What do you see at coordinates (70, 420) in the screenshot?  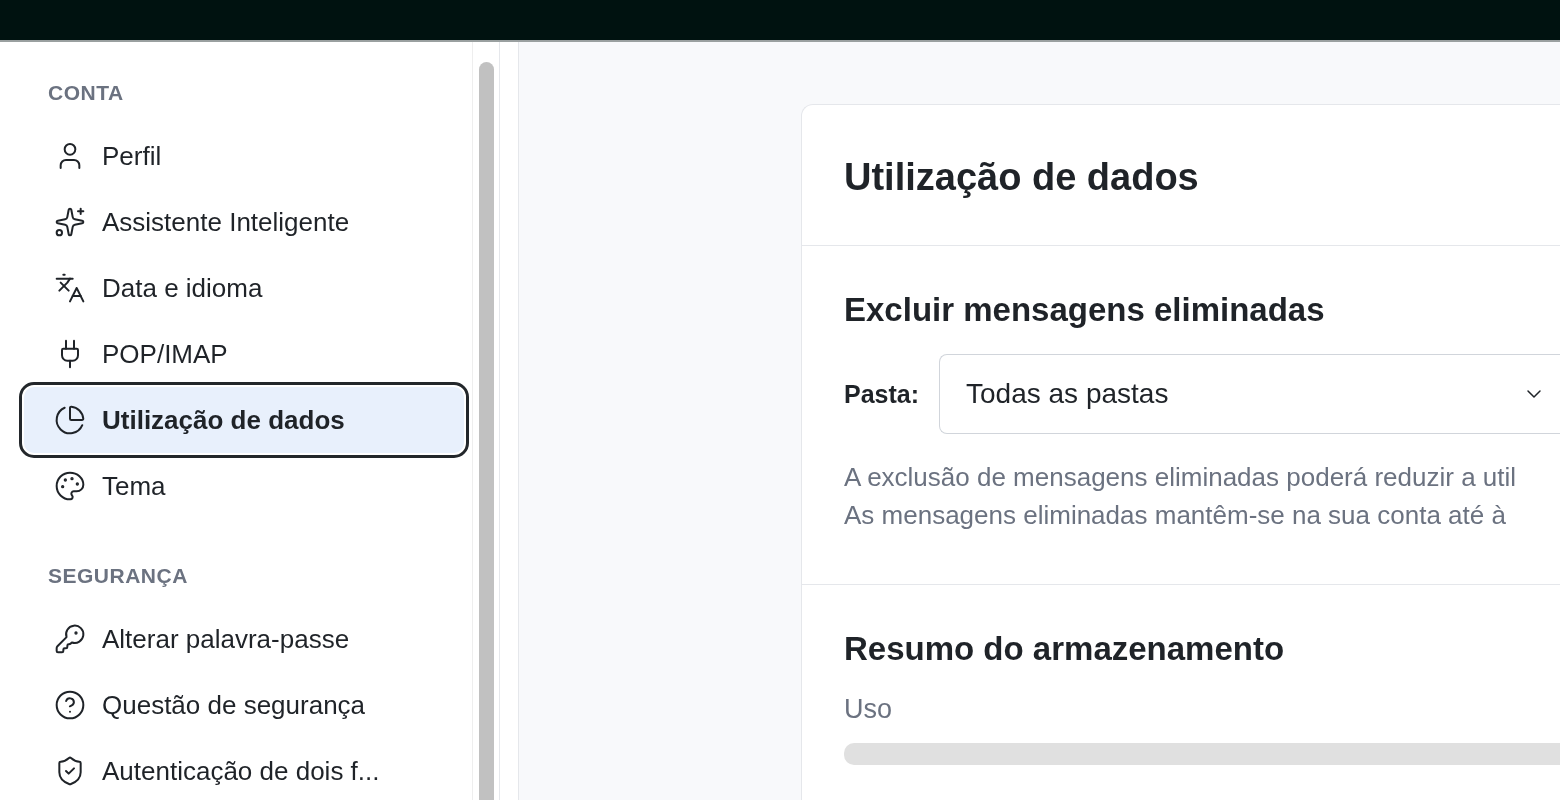 I see `pie-chart-icon` at bounding box center [70, 420].